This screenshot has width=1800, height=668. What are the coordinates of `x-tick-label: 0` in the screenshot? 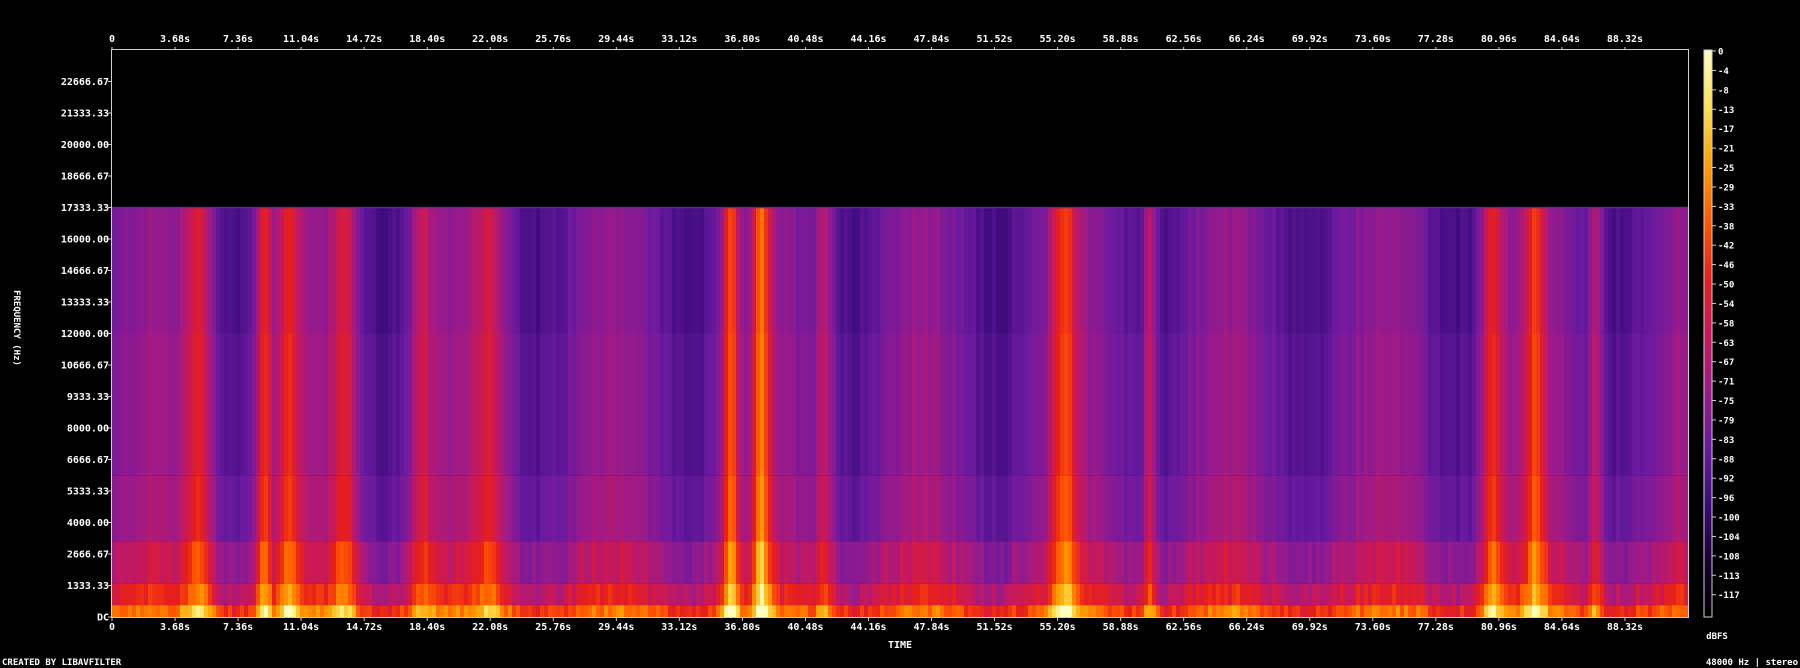 It's located at (112, 627).